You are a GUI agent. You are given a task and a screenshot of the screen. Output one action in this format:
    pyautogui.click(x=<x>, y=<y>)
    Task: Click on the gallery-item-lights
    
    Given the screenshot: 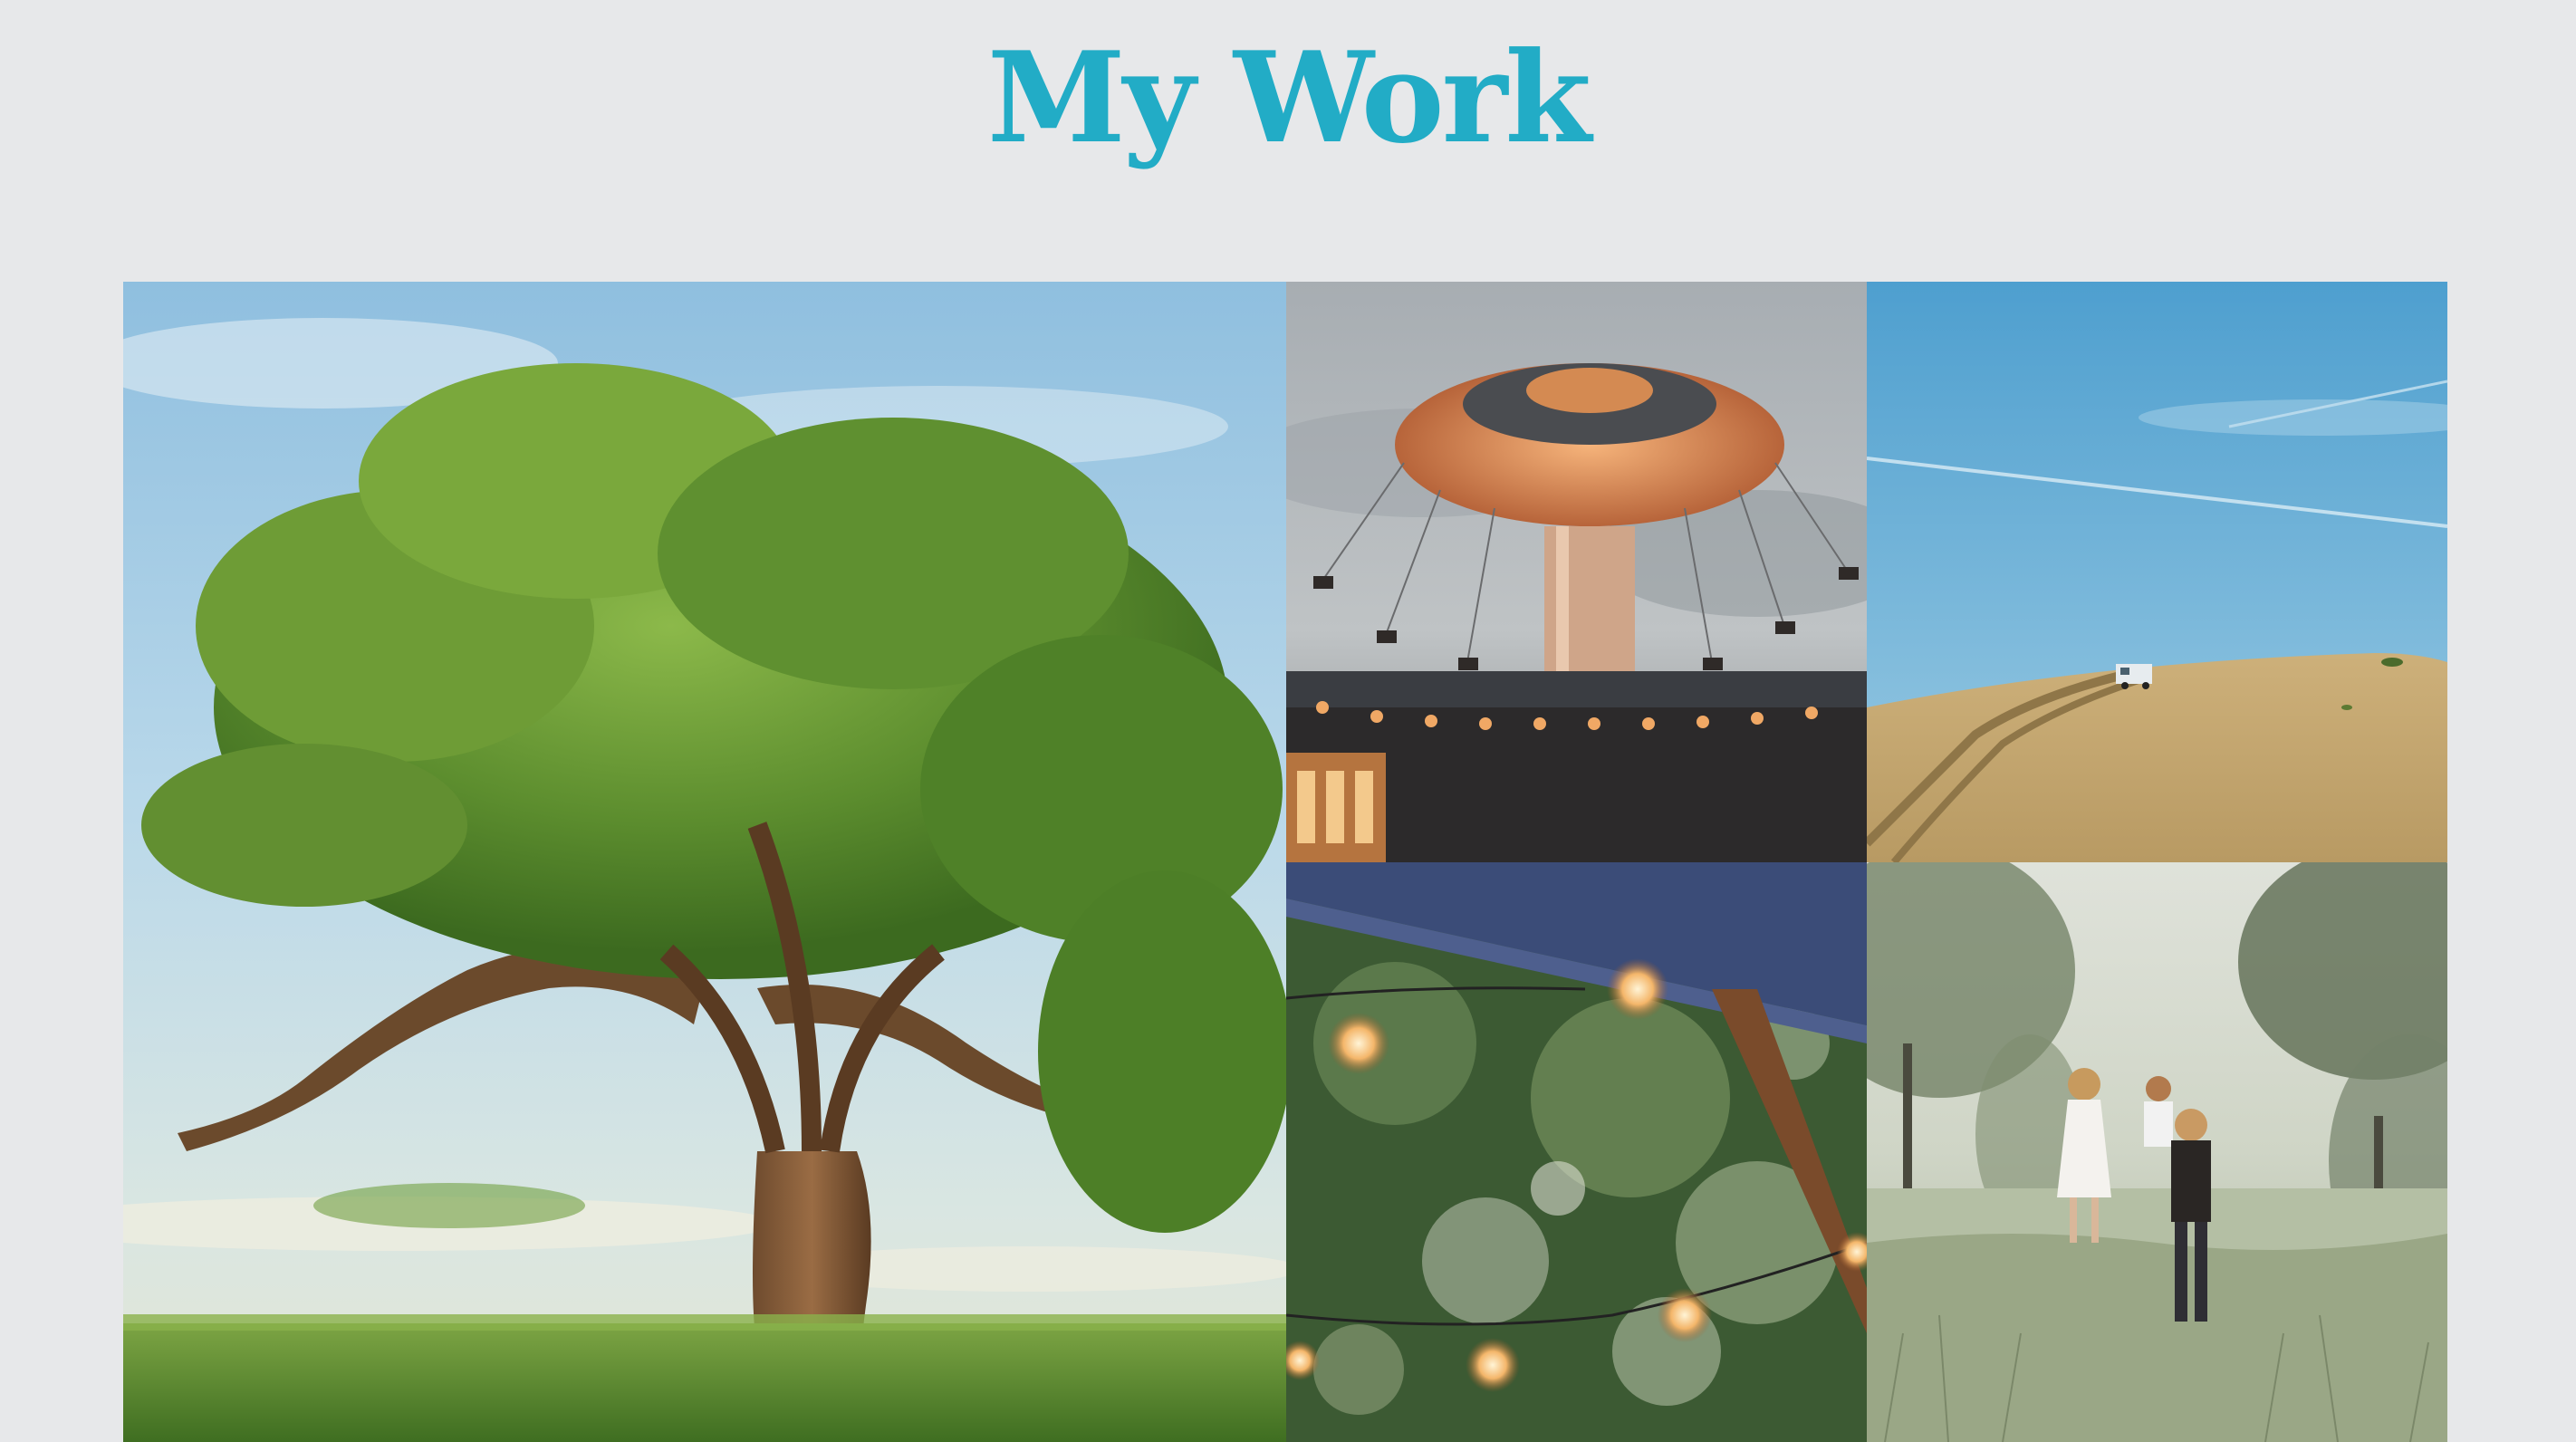 What is the action you would take?
    pyautogui.click(x=1576, y=1152)
    